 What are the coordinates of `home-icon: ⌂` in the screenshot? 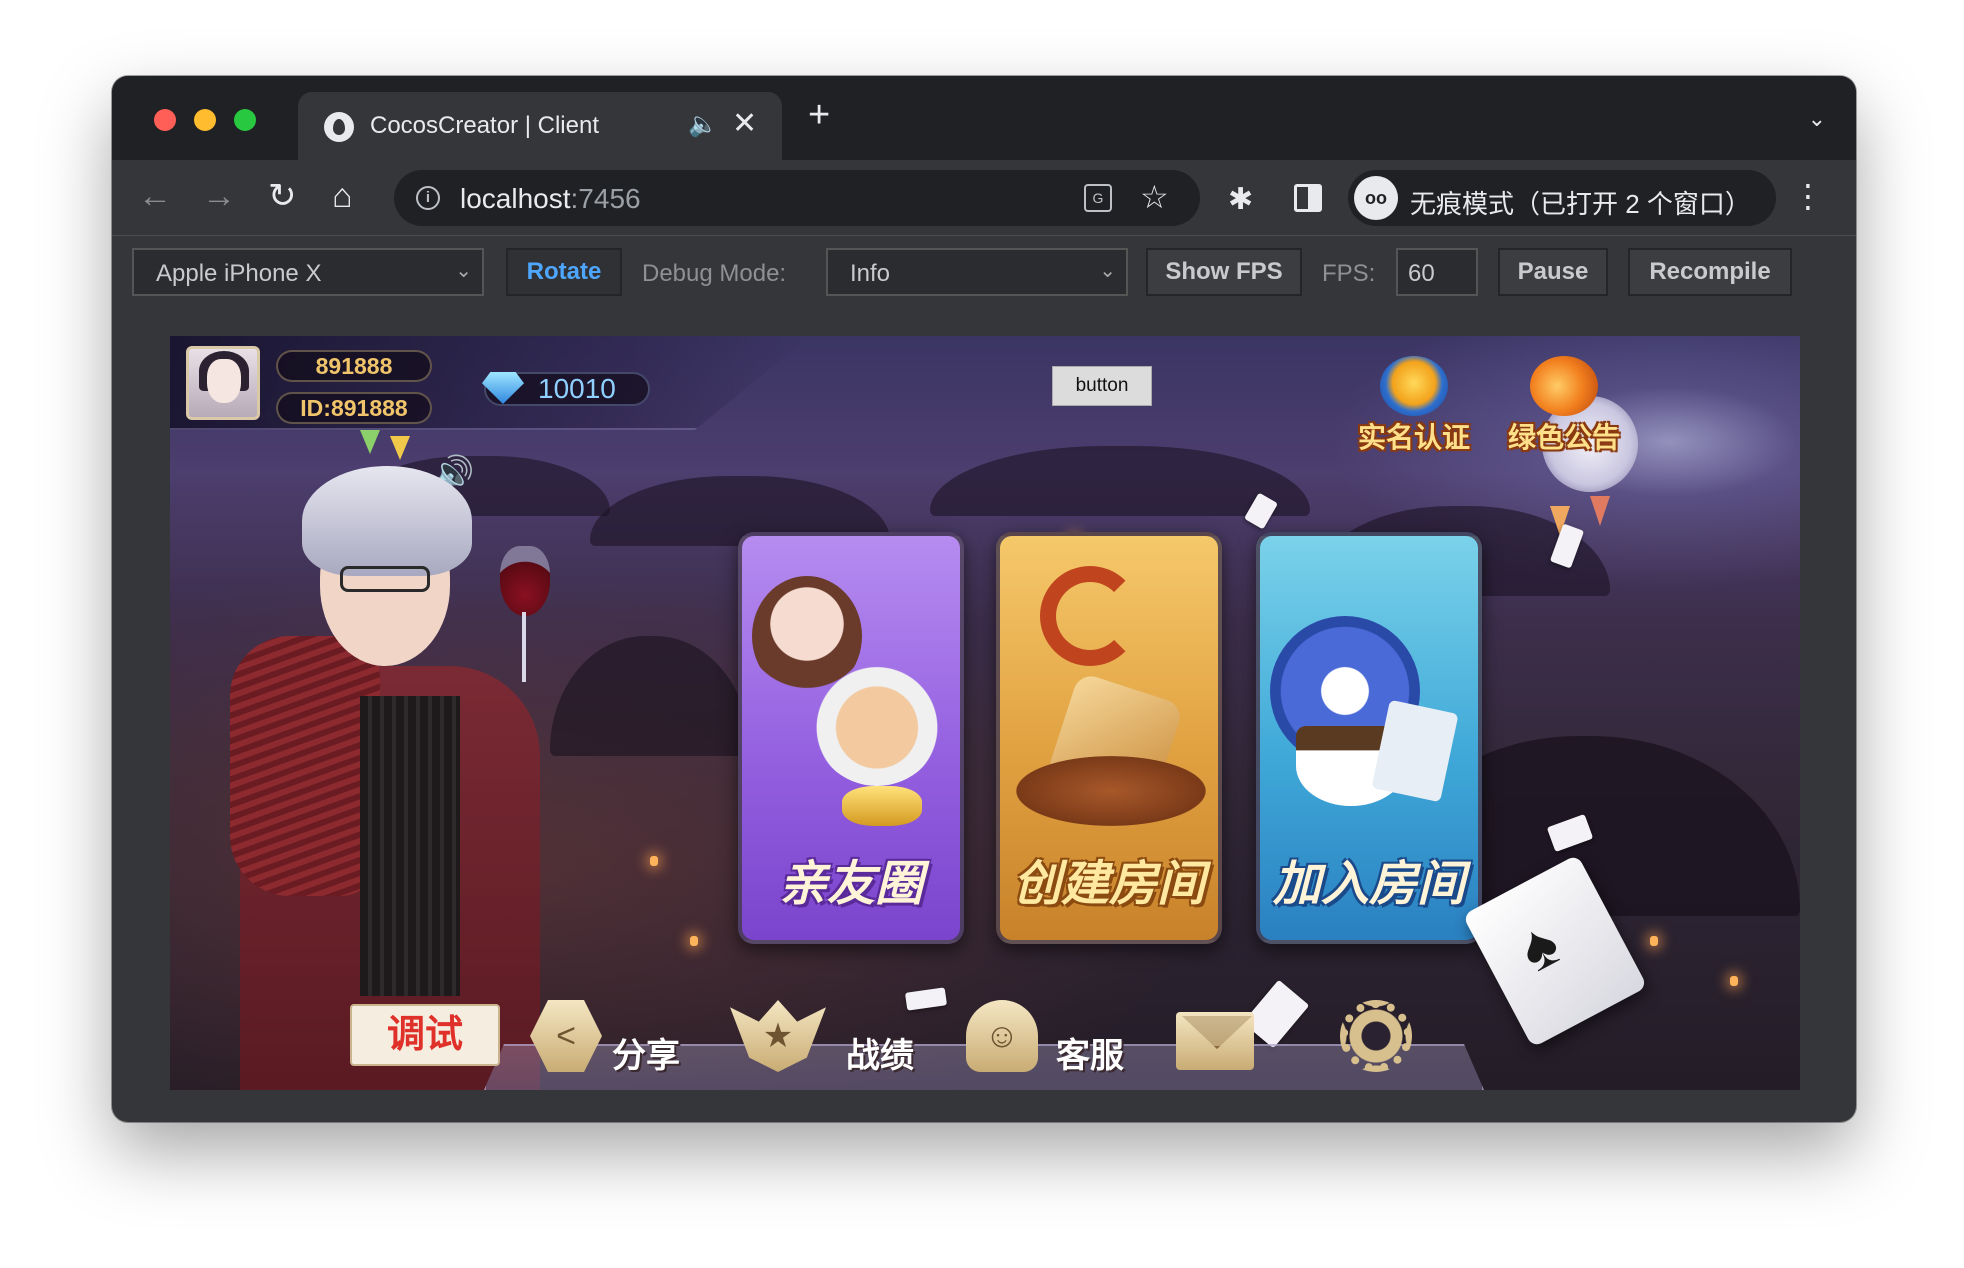 It's located at (342, 196).